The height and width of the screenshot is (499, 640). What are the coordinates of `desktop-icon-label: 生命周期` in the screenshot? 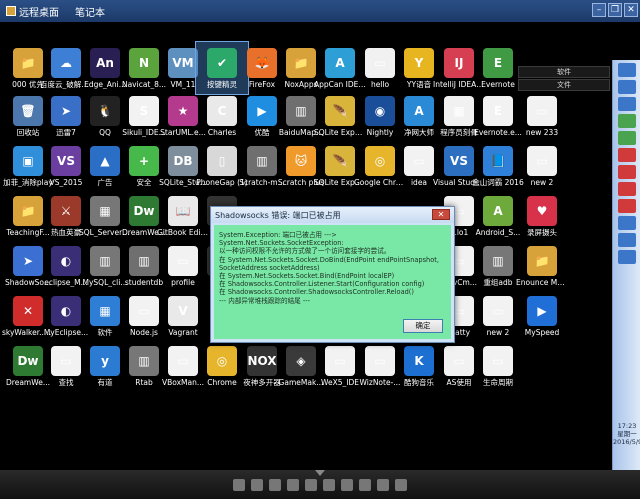 It's located at (498, 382).